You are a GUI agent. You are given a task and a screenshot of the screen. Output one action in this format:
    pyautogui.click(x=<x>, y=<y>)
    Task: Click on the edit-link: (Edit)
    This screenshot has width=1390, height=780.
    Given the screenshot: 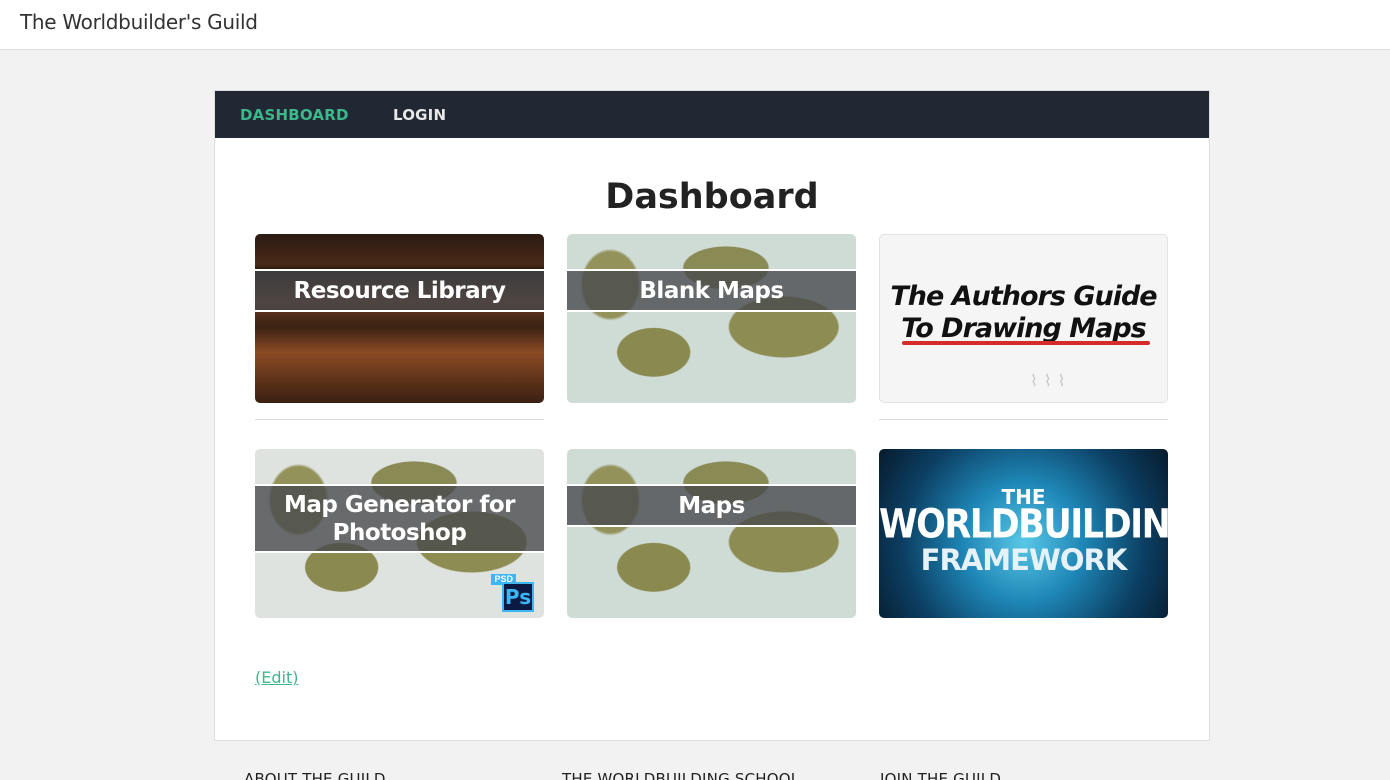 What is the action you would take?
    pyautogui.click(x=276, y=677)
    